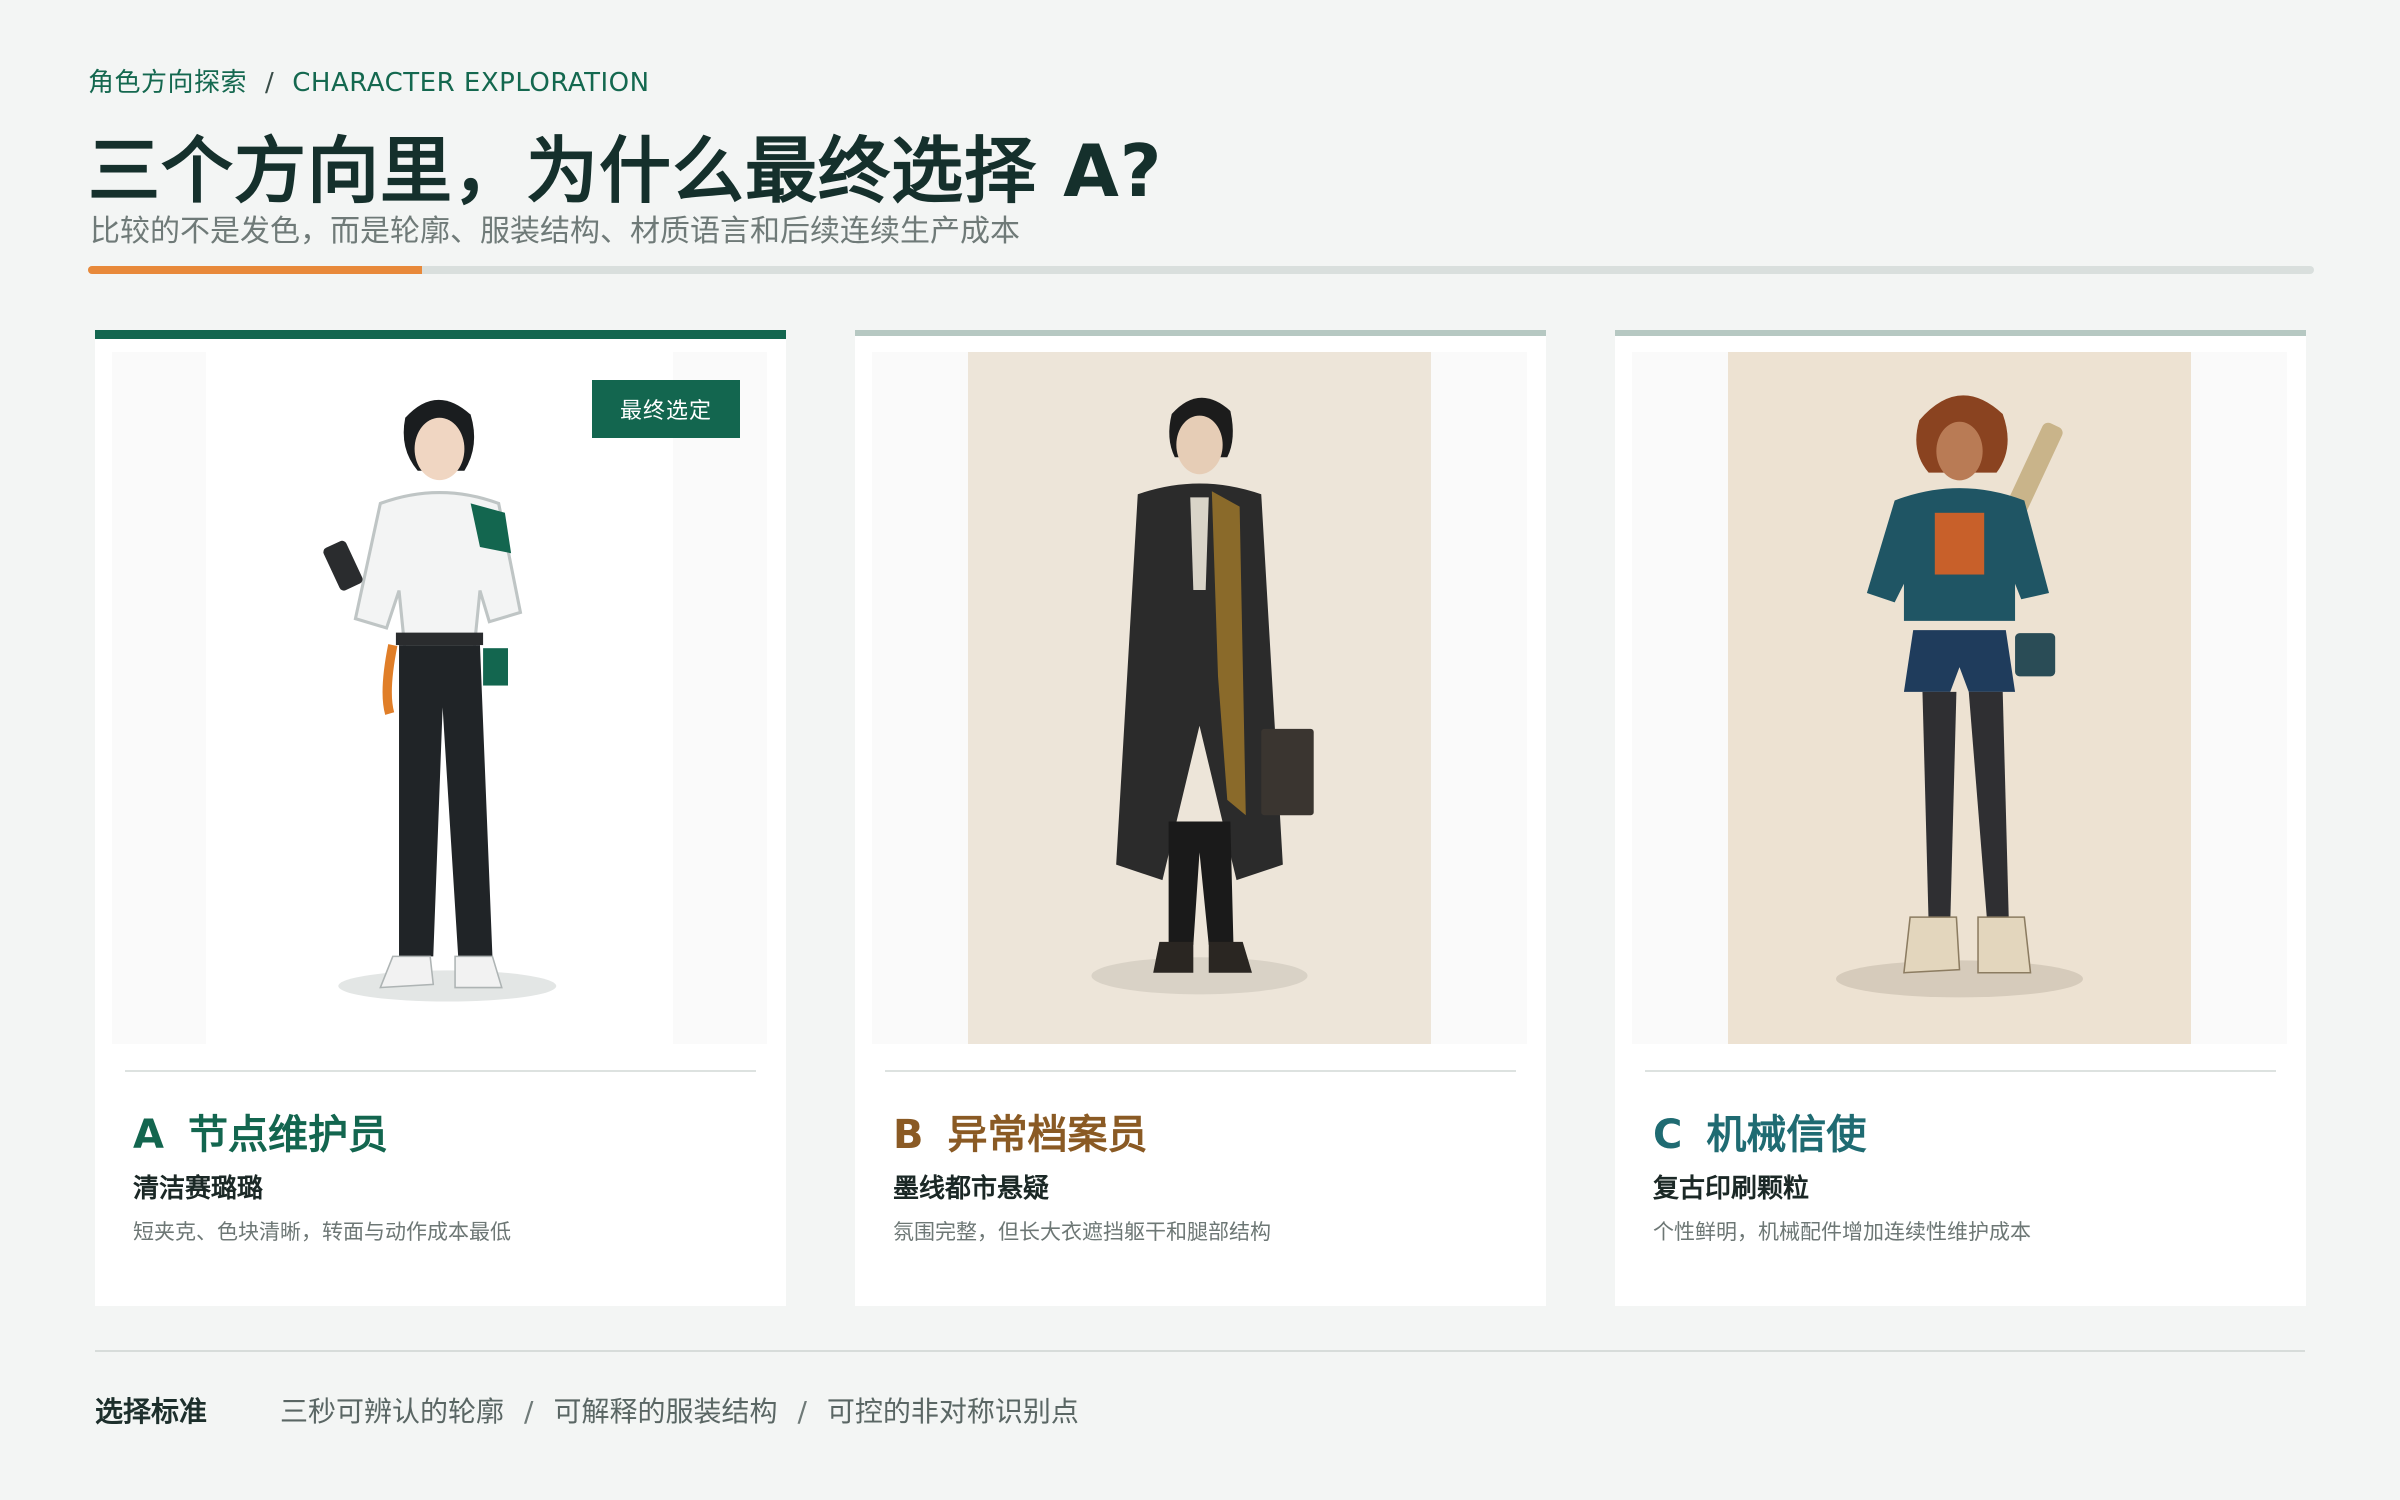  I want to click on progress-fill, so click(255, 270).